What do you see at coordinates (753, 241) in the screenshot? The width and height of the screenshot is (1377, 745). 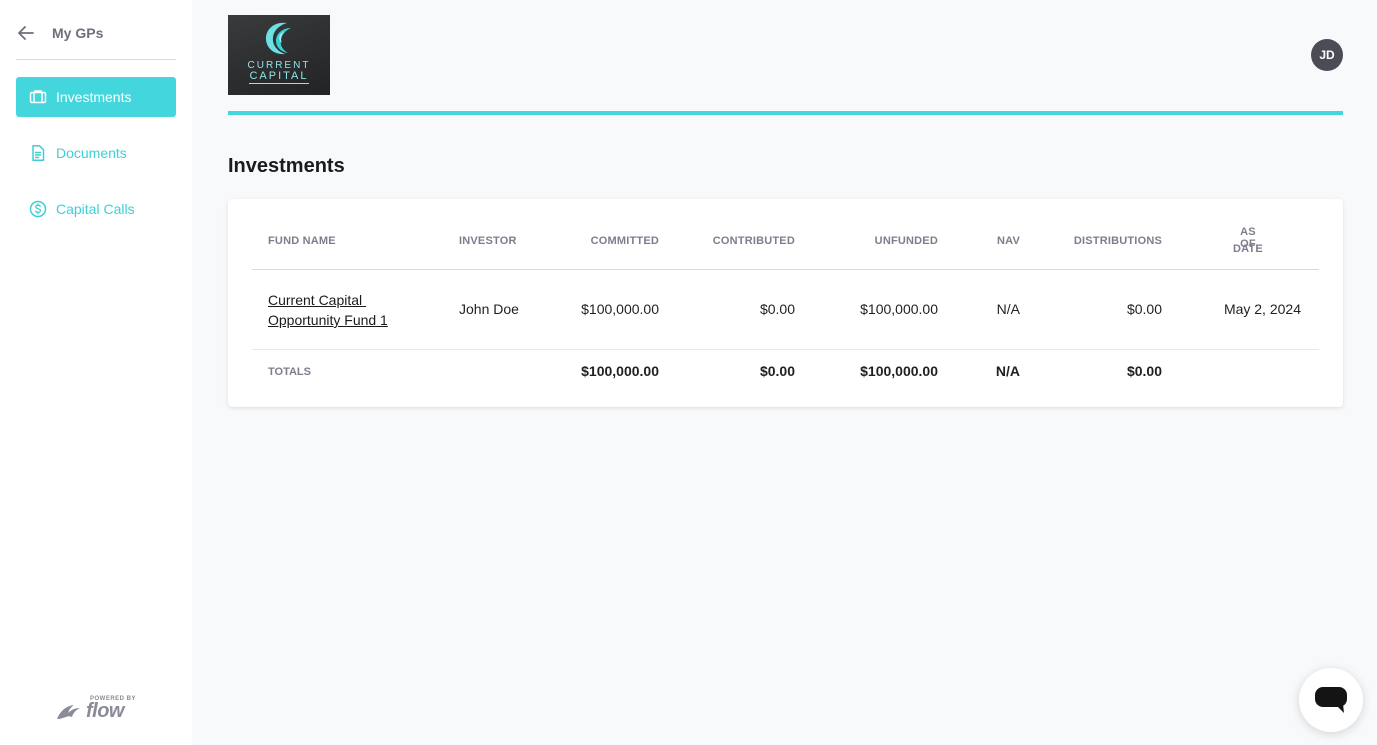 I see `column-header-contributed: CONTRIBUTED` at bounding box center [753, 241].